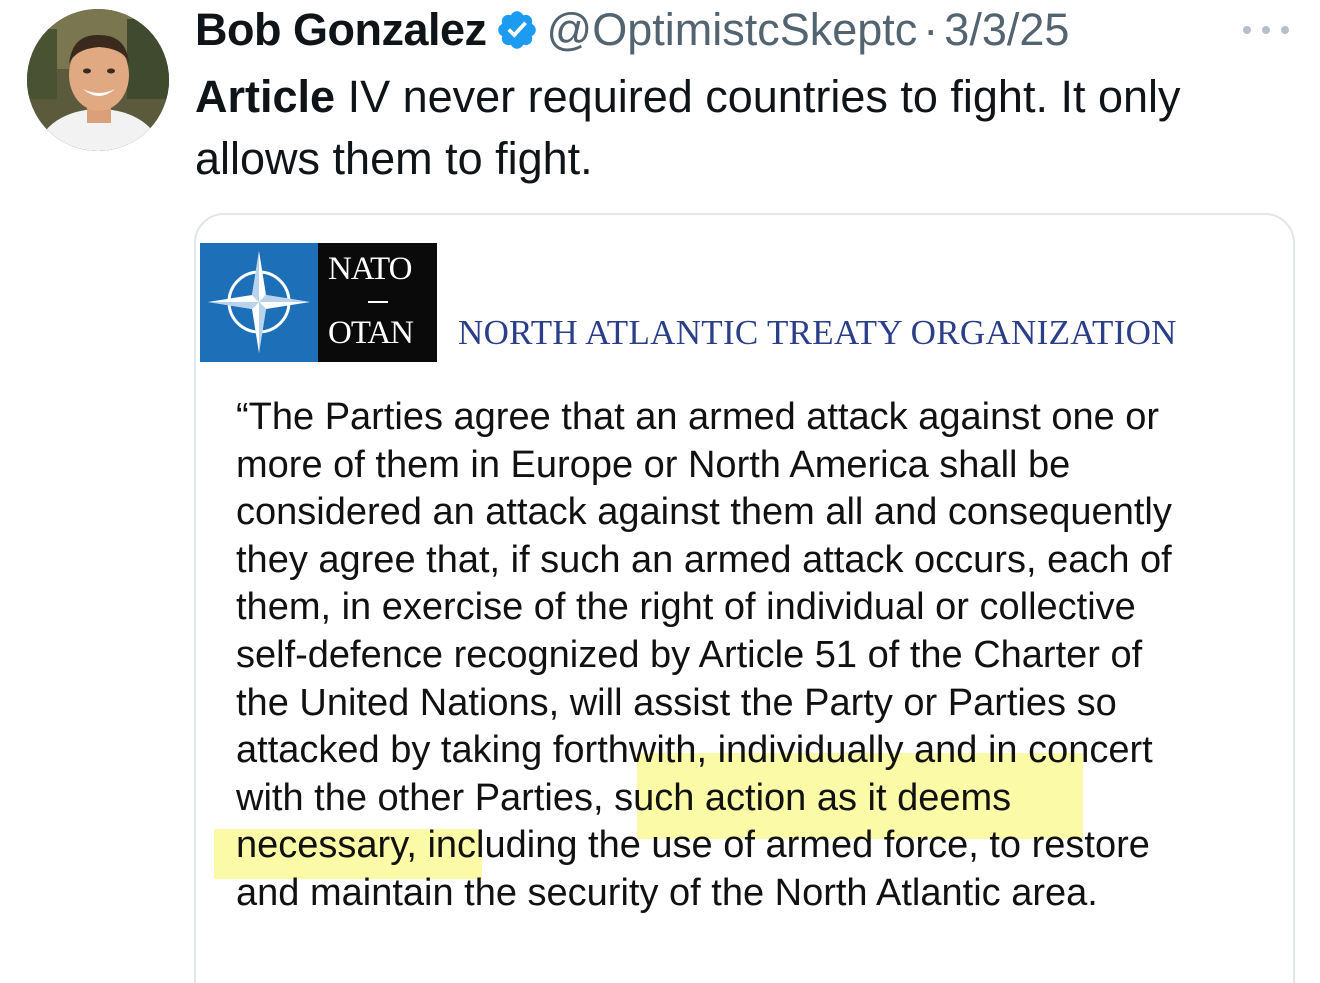 This screenshot has height=983, width=1320. What do you see at coordinates (98, 80) in the screenshot?
I see `avatar` at bounding box center [98, 80].